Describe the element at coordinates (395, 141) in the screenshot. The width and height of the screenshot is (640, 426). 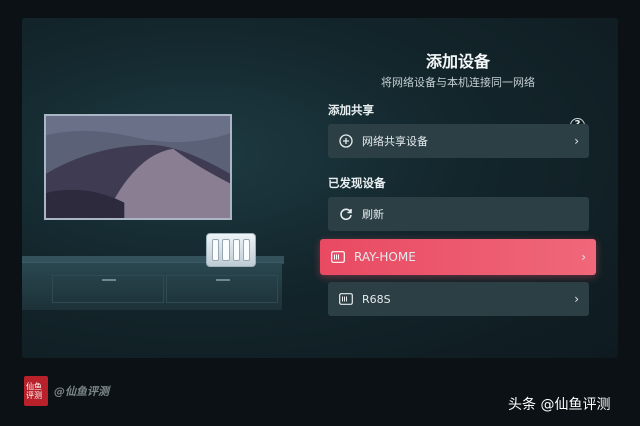
I see `network-share-device-label: 网络共享设备` at that location.